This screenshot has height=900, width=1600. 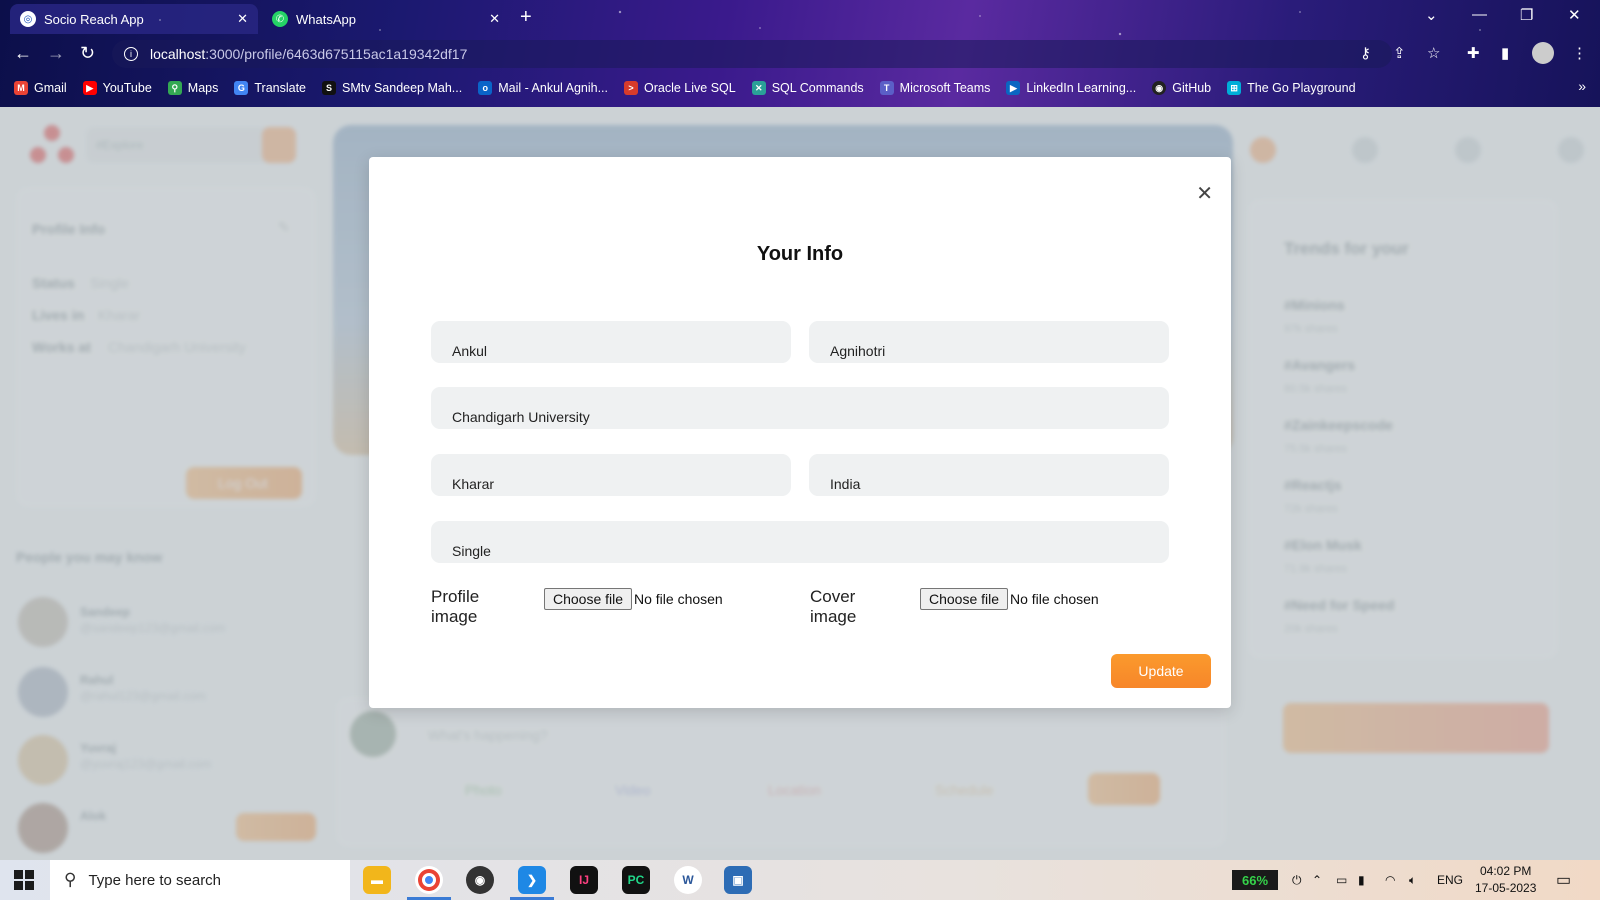 What do you see at coordinates (1431, 15) in the screenshot?
I see `tab-search-icon: ⌄` at bounding box center [1431, 15].